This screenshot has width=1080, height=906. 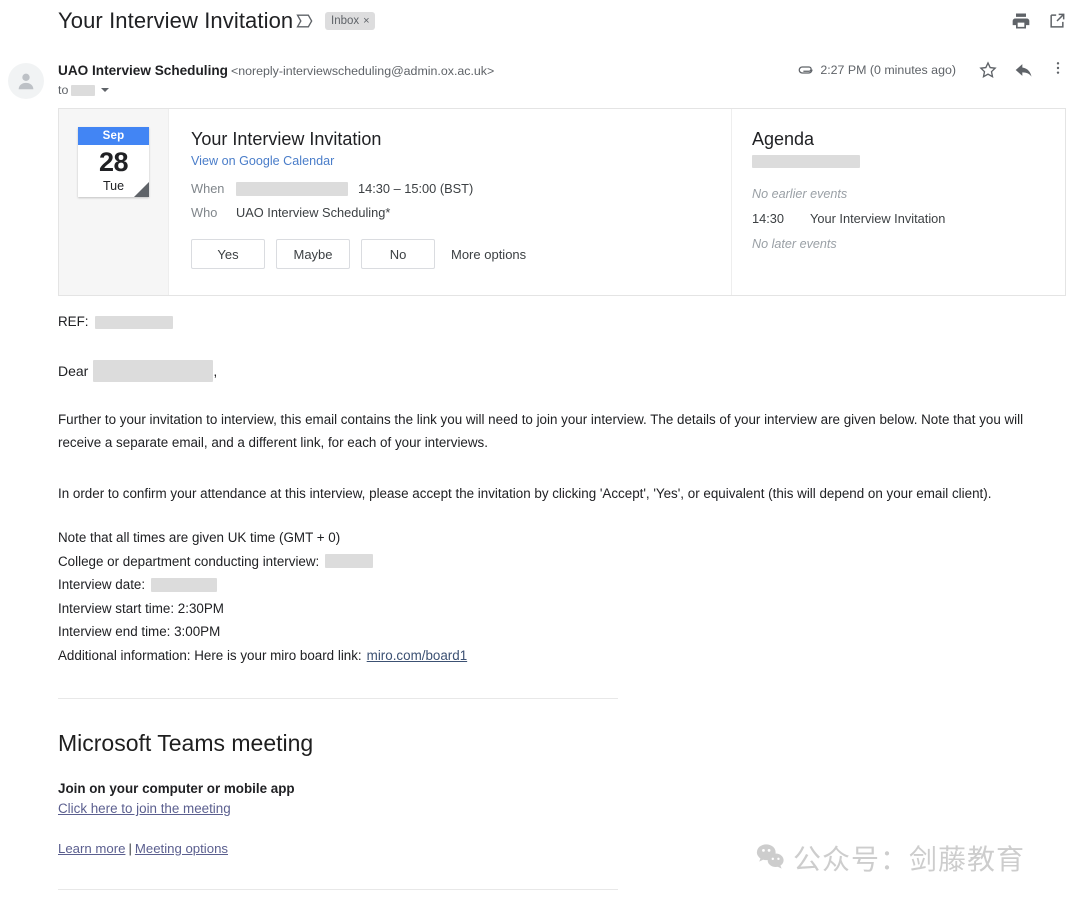 I want to click on dear-label: Dear, so click(x=73, y=371).